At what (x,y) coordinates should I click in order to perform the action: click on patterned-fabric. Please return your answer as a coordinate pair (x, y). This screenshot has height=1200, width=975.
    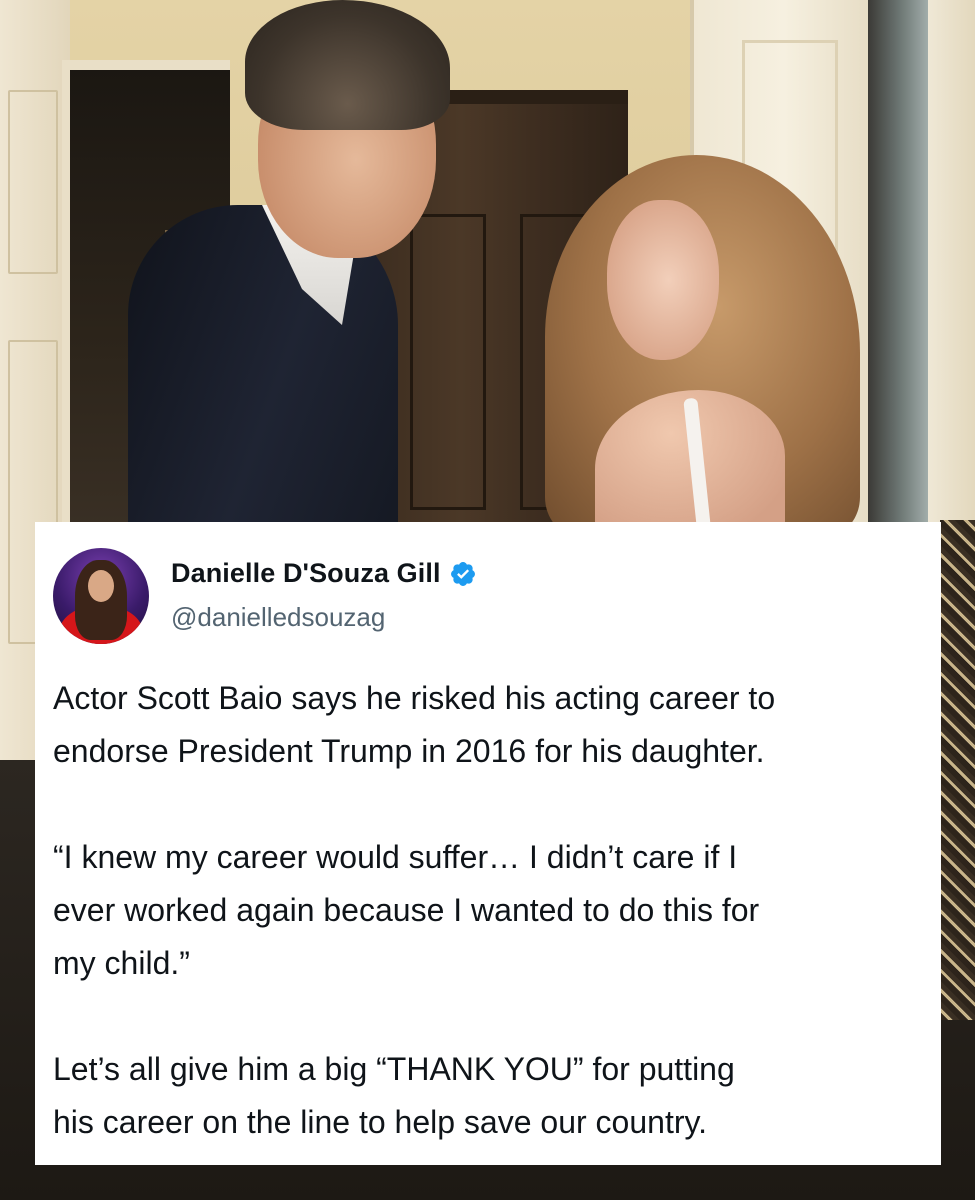
    Looking at the image, I should click on (957, 770).